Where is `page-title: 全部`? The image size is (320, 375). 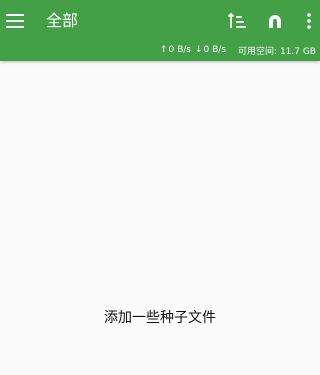
page-title: 全部 is located at coordinates (62, 20).